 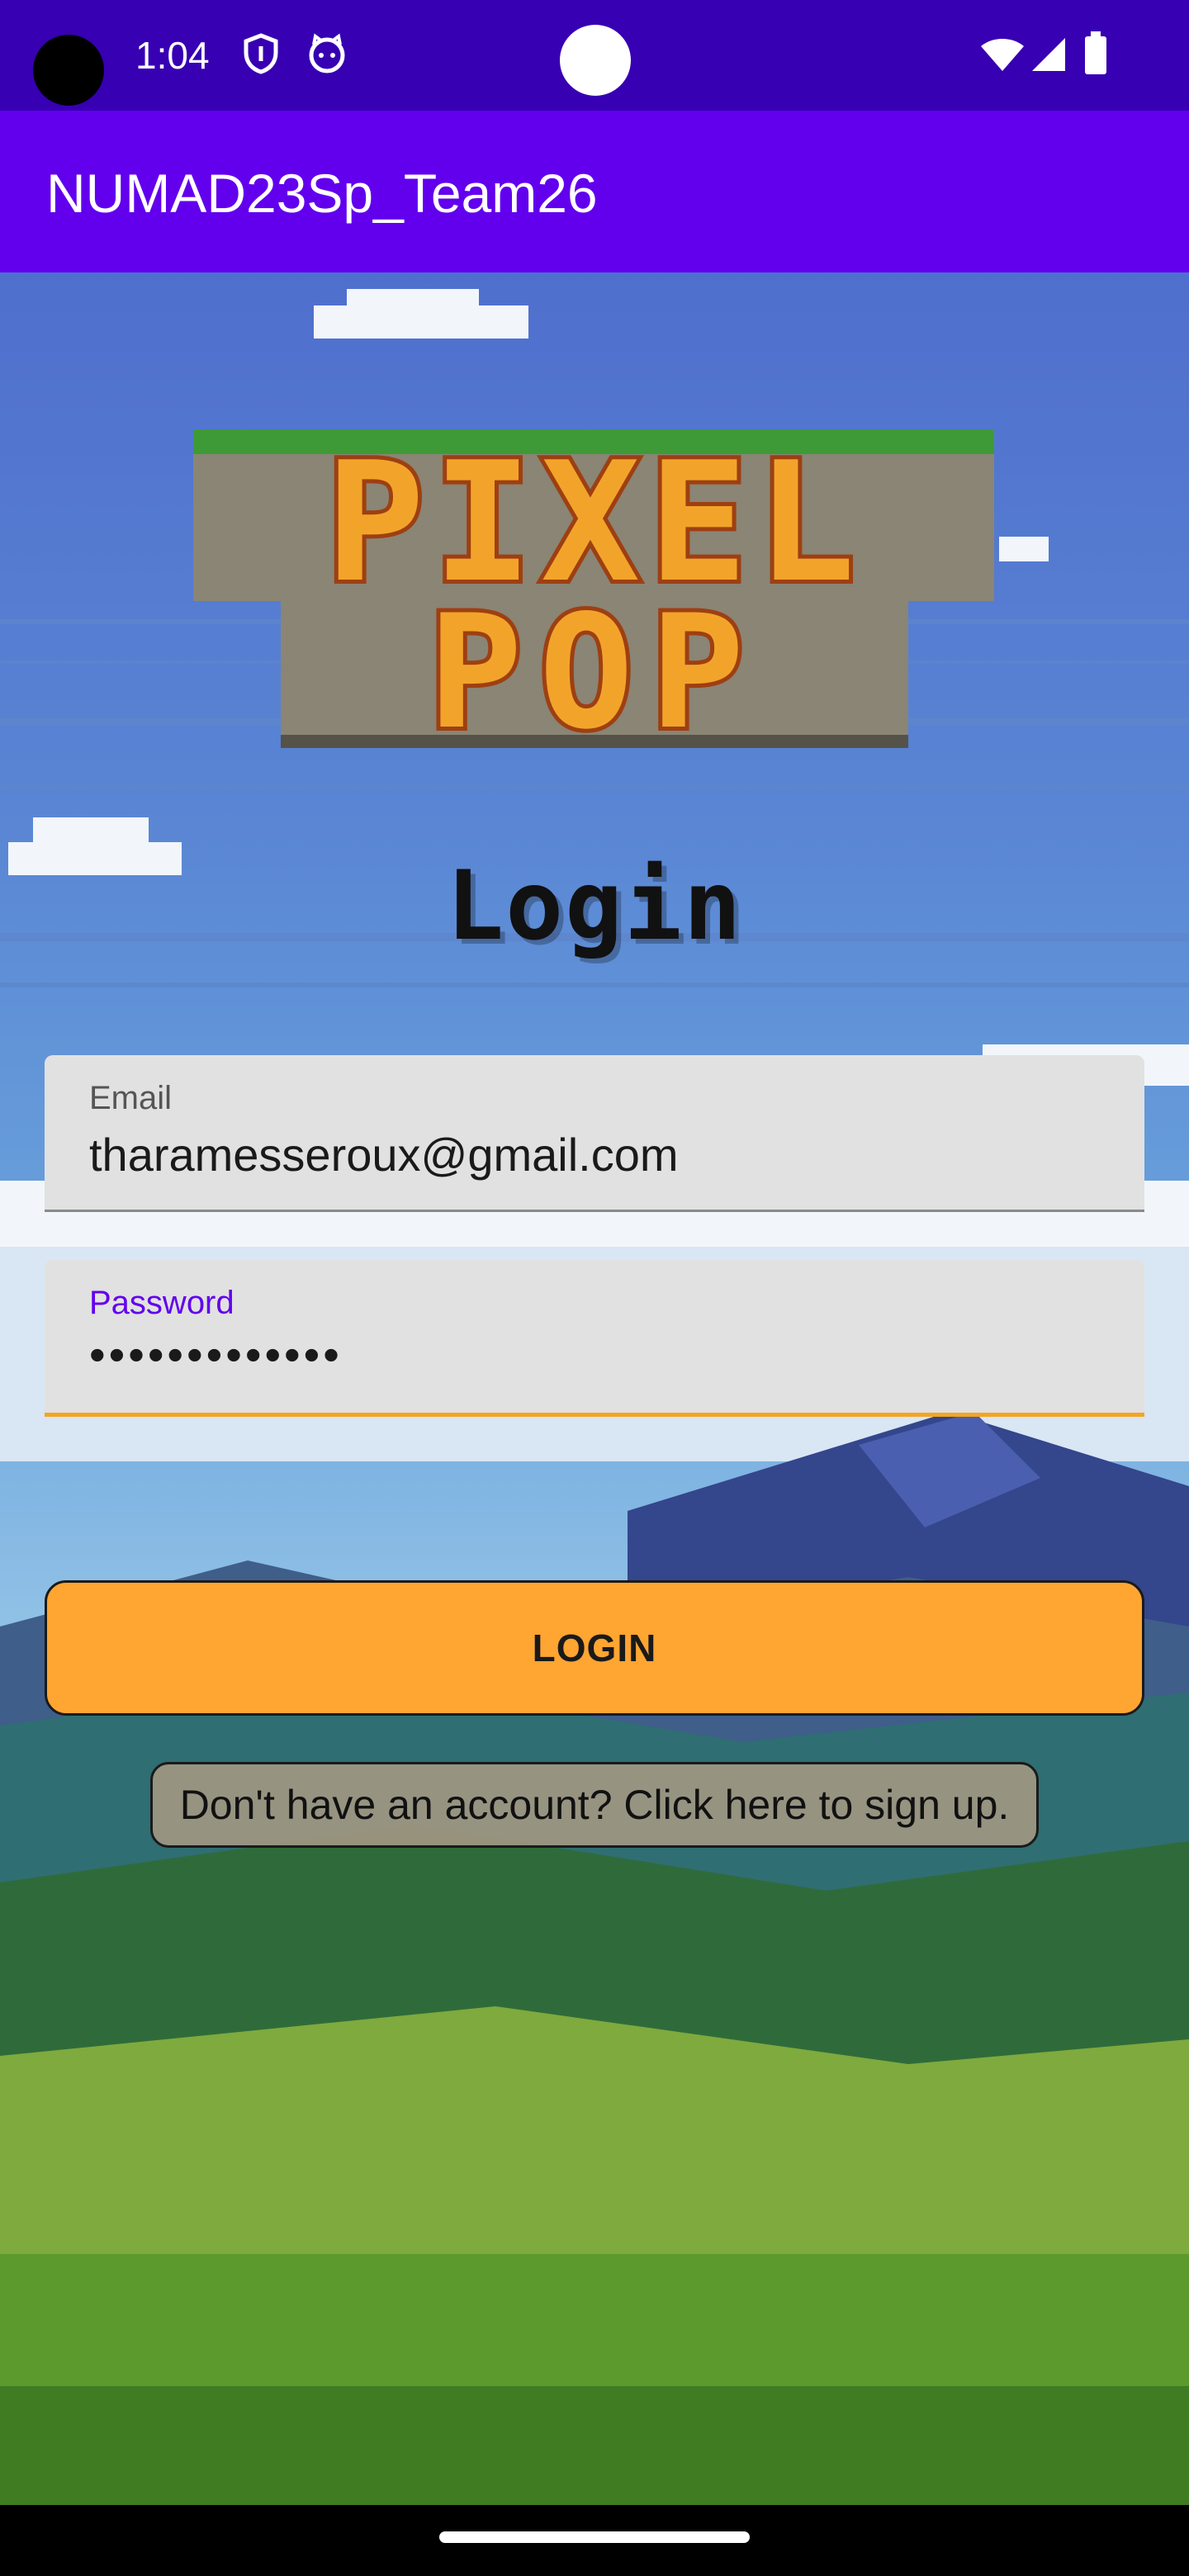 What do you see at coordinates (322, 193) in the screenshot?
I see `app-title: NUMAD23Sp_Team26` at bounding box center [322, 193].